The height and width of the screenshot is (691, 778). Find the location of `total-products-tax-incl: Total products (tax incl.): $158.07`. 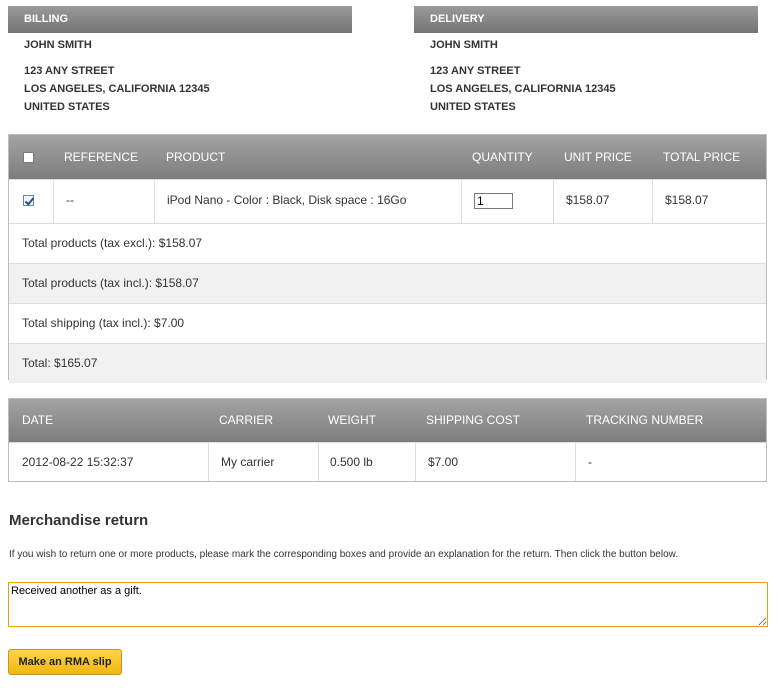

total-products-tax-incl: Total products (tax incl.): $158.07 is located at coordinates (387, 283).